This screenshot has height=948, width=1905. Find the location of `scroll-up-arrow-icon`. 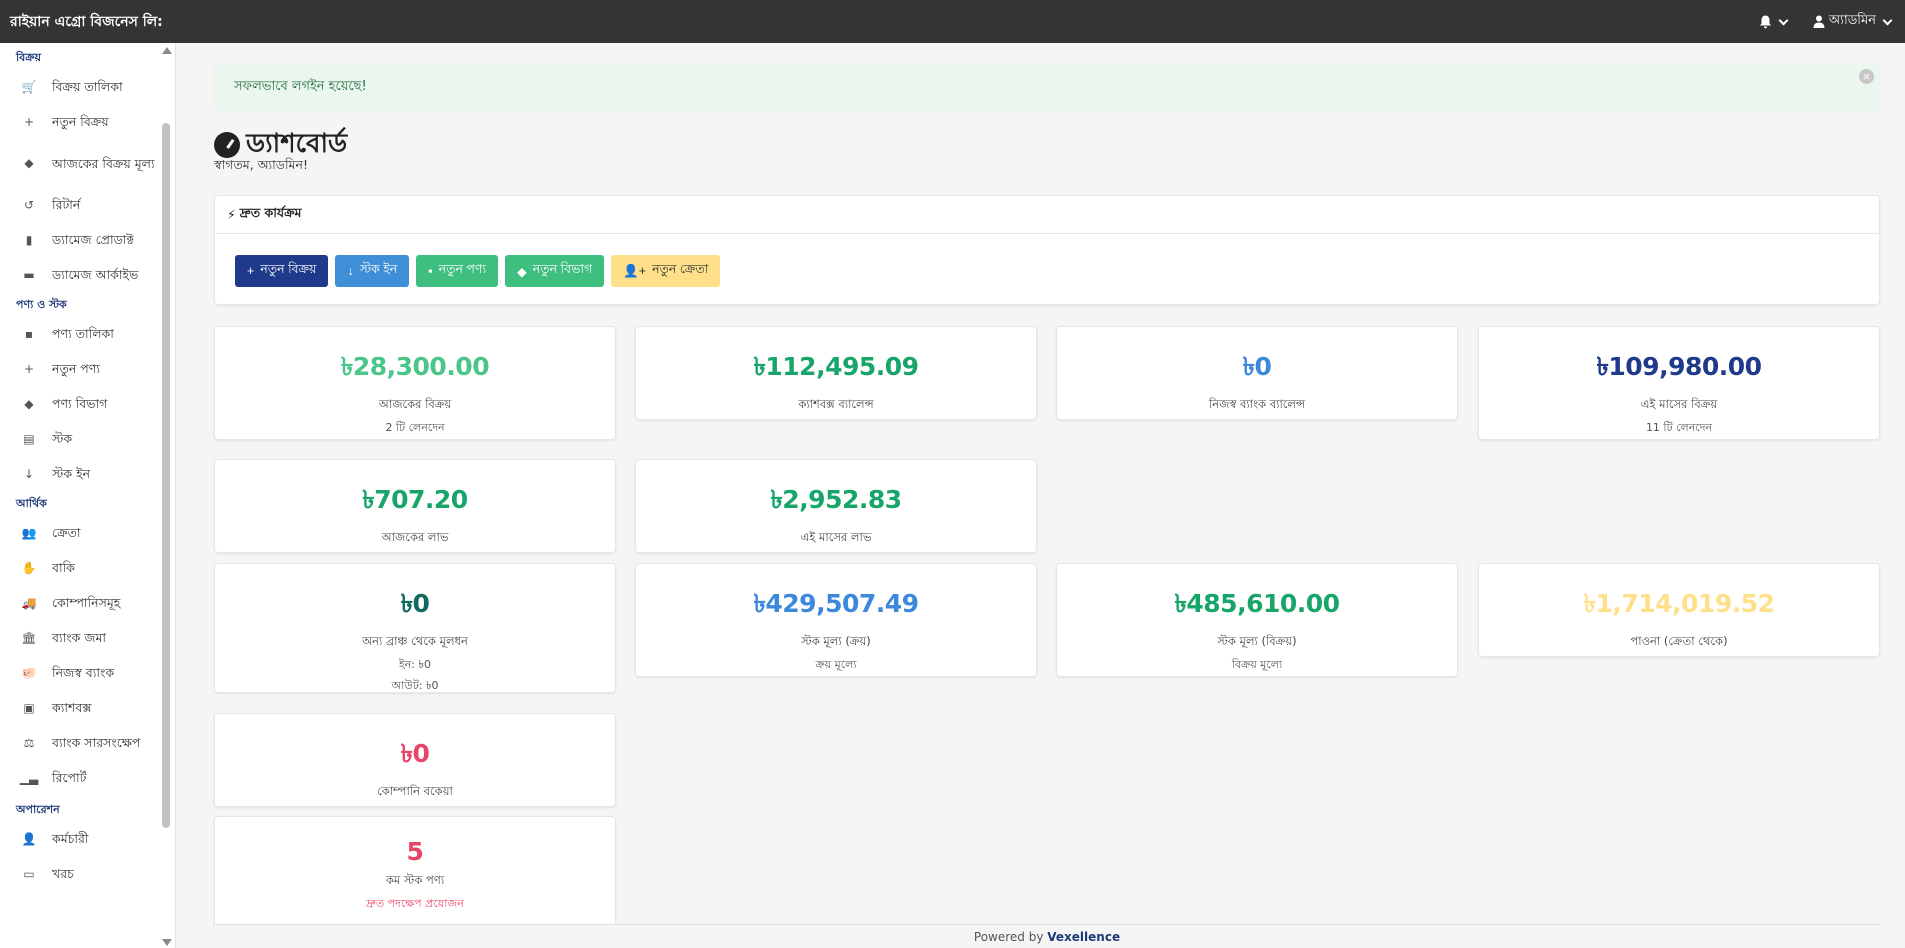

scroll-up-arrow-icon is located at coordinates (167, 50).